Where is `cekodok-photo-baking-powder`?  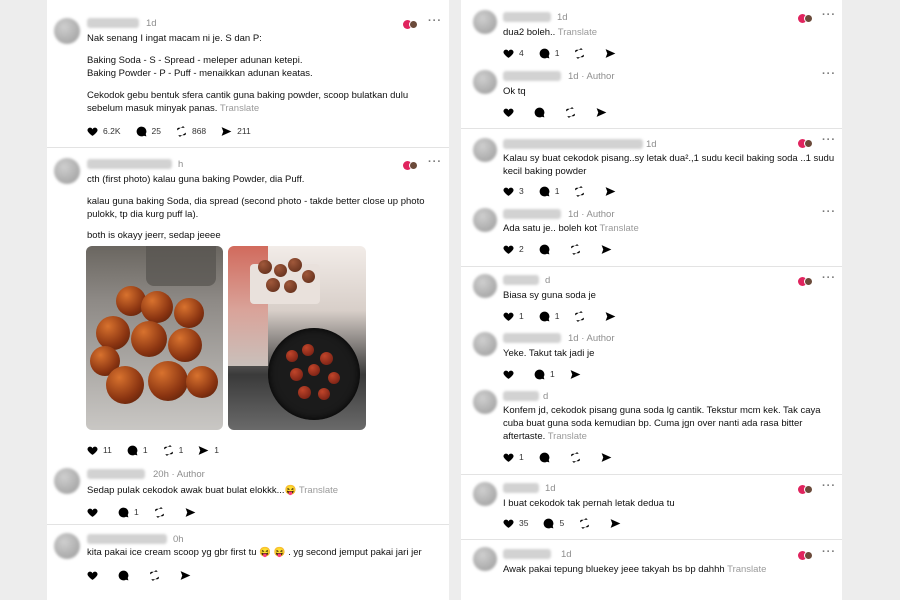
cekodok-photo-baking-powder is located at coordinates (154, 338).